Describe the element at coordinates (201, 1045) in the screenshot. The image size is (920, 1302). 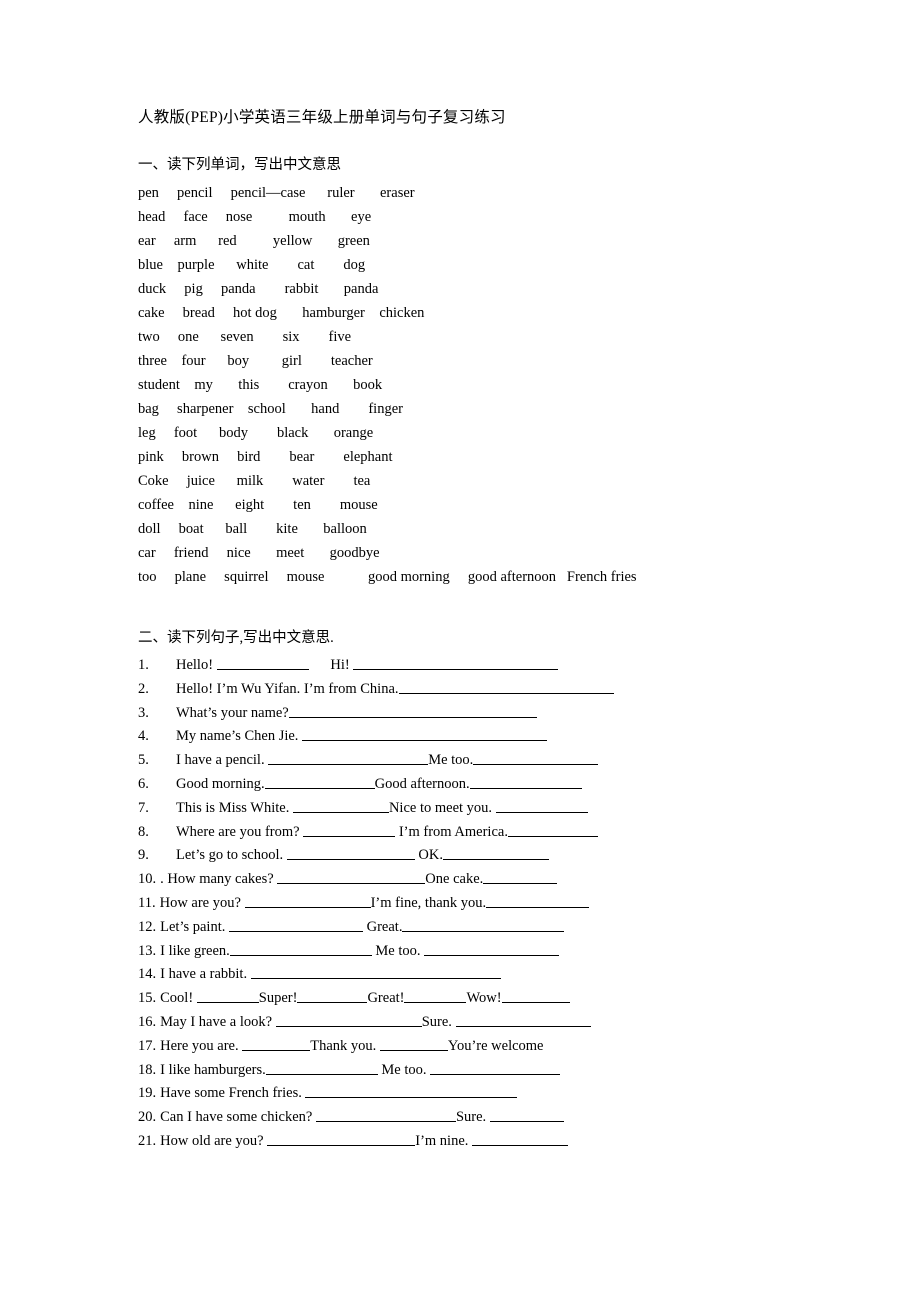
I see `sentence-text: Here you are.` at that location.